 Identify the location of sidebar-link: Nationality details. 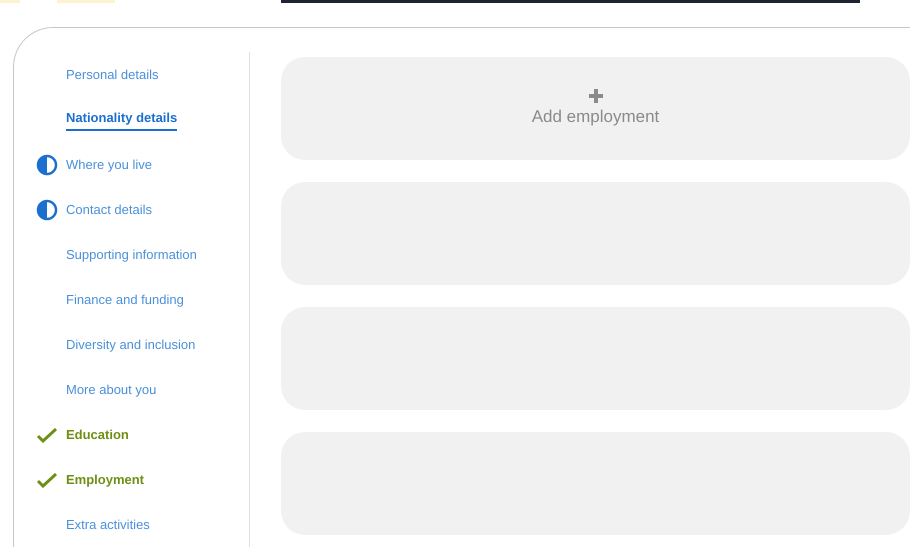
(122, 119).